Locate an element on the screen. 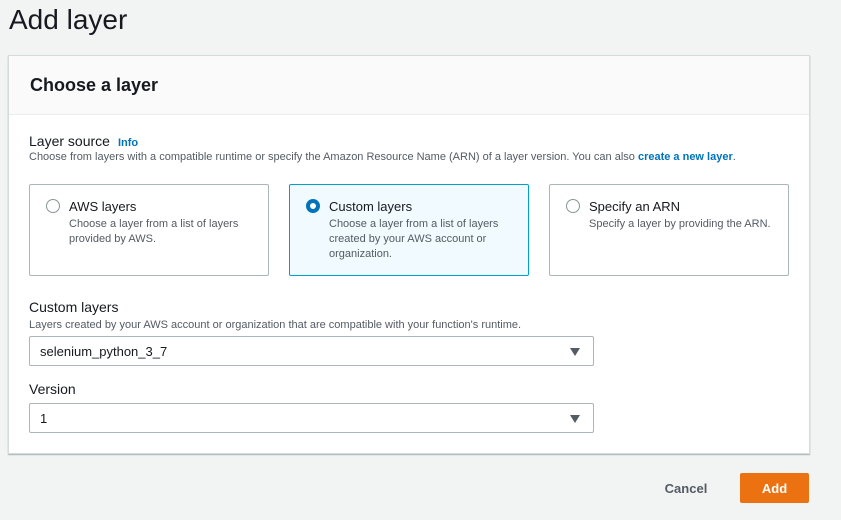 The height and width of the screenshot is (520, 841). create-new-layer-link: create a new layer is located at coordinates (685, 157).